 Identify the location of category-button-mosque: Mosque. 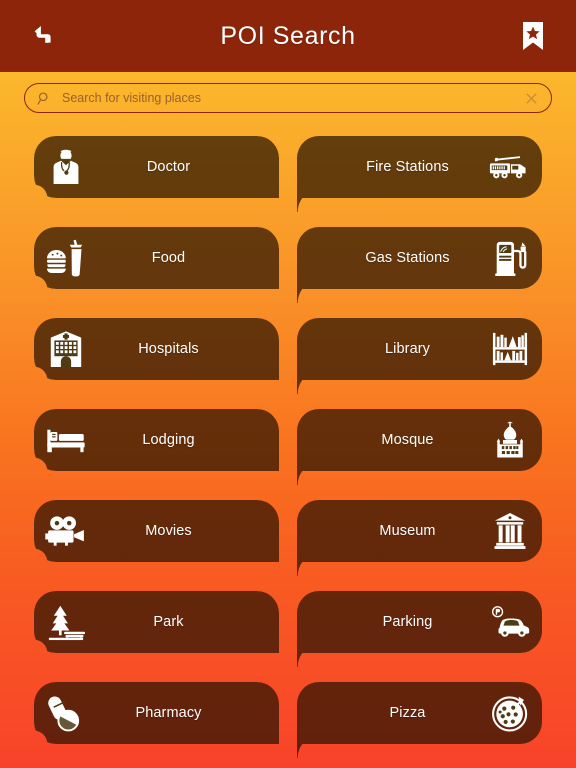
(419, 447).